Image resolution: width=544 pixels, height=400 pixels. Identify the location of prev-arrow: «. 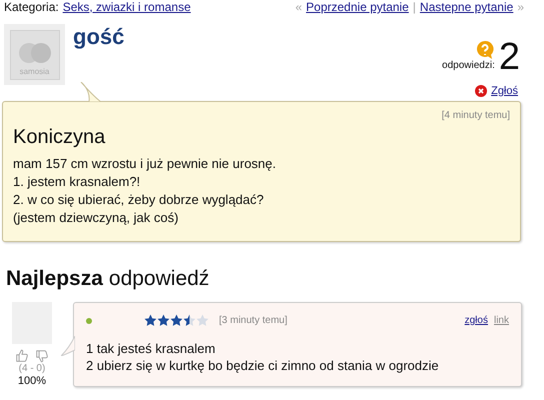
(298, 7).